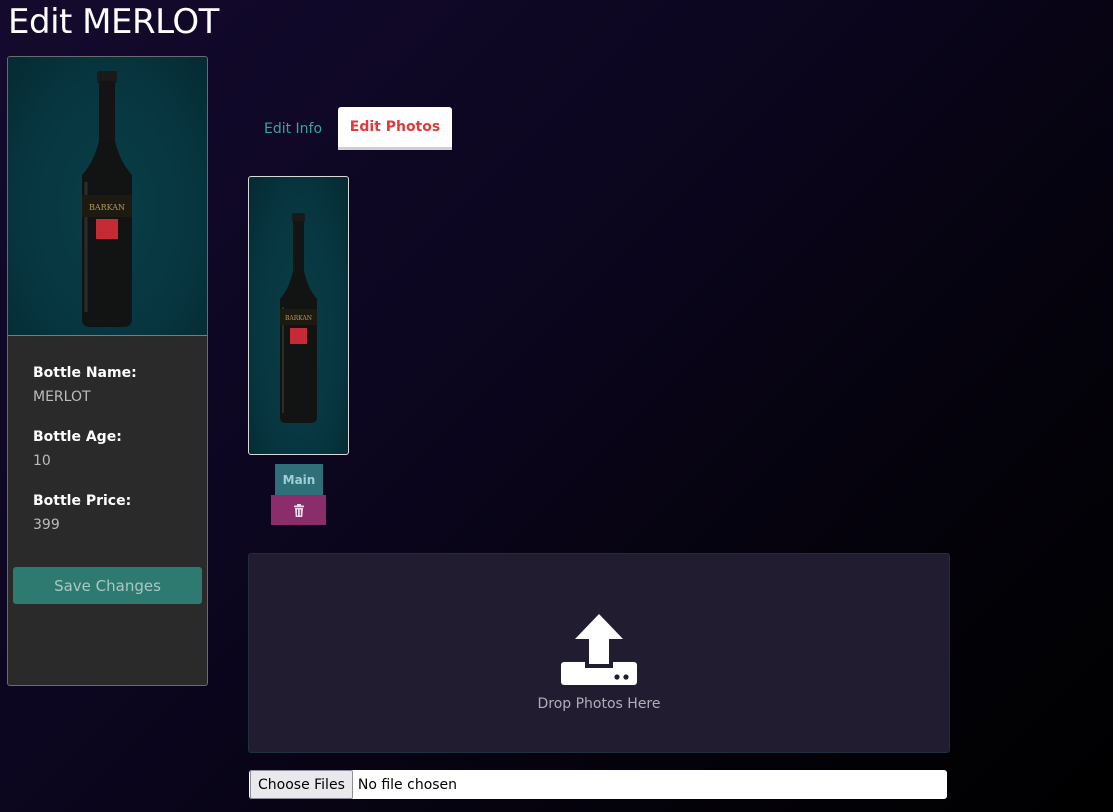 This screenshot has width=1113, height=812. What do you see at coordinates (62, 397) in the screenshot?
I see `bottle-name-value: MERLOT` at bounding box center [62, 397].